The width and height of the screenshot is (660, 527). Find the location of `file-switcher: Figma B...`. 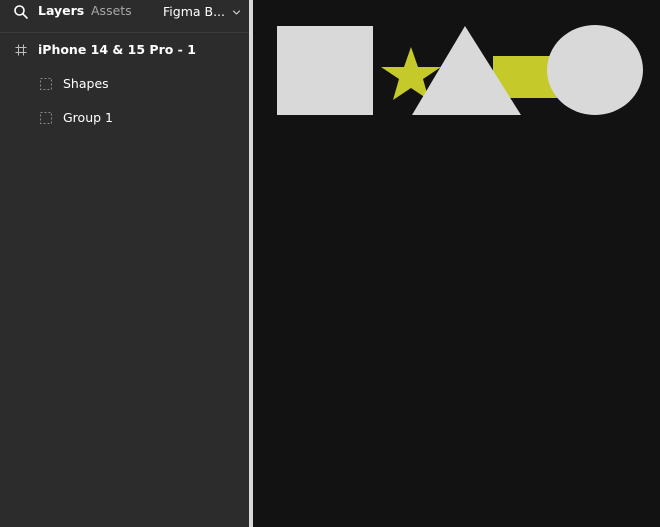

file-switcher: Figma B... is located at coordinates (202, 12).